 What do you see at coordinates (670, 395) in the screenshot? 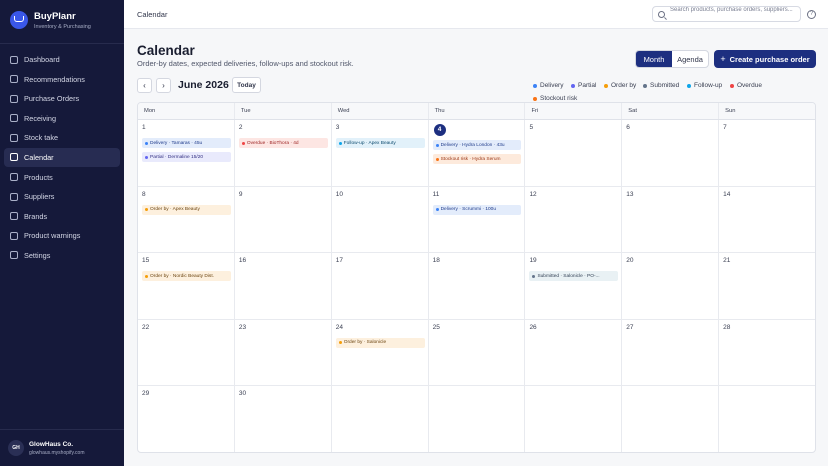
I see `day-number` at bounding box center [670, 395].